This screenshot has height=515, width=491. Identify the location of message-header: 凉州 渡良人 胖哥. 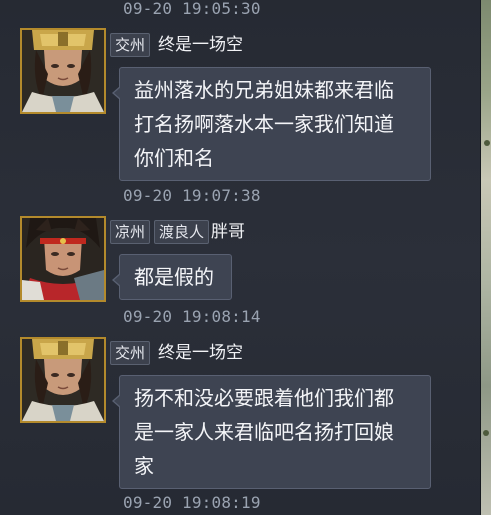
(177, 232).